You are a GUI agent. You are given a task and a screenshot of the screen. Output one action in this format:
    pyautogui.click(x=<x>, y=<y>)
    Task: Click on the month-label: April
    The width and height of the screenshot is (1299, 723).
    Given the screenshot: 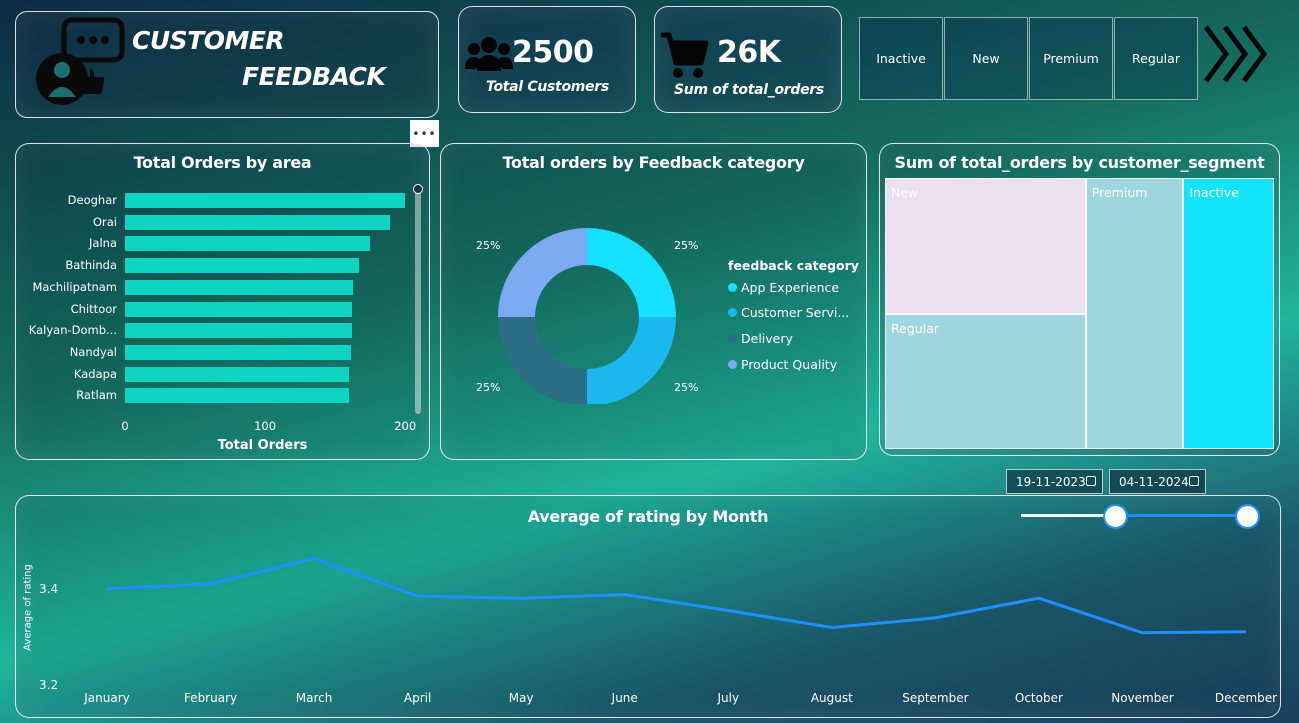 What is the action you would take?
    pyautogui.click(x=417, y=698)
    